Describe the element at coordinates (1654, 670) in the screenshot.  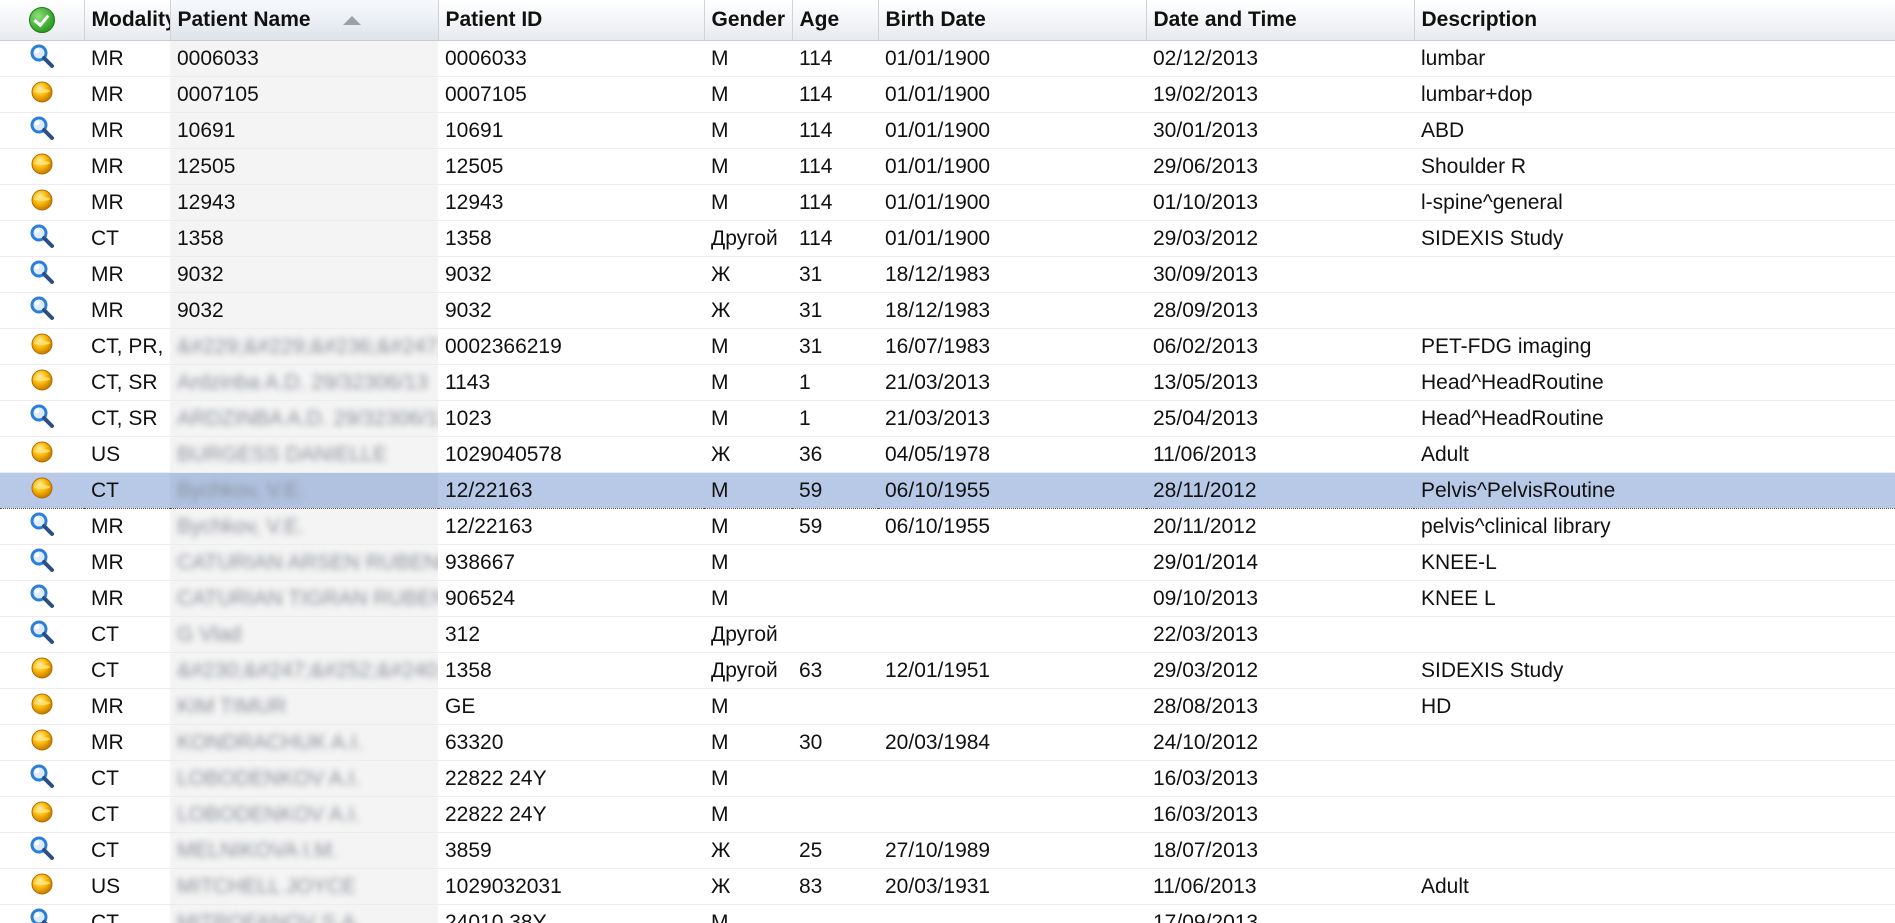
I see `cell-description: SIDEXIS Study` at that location.